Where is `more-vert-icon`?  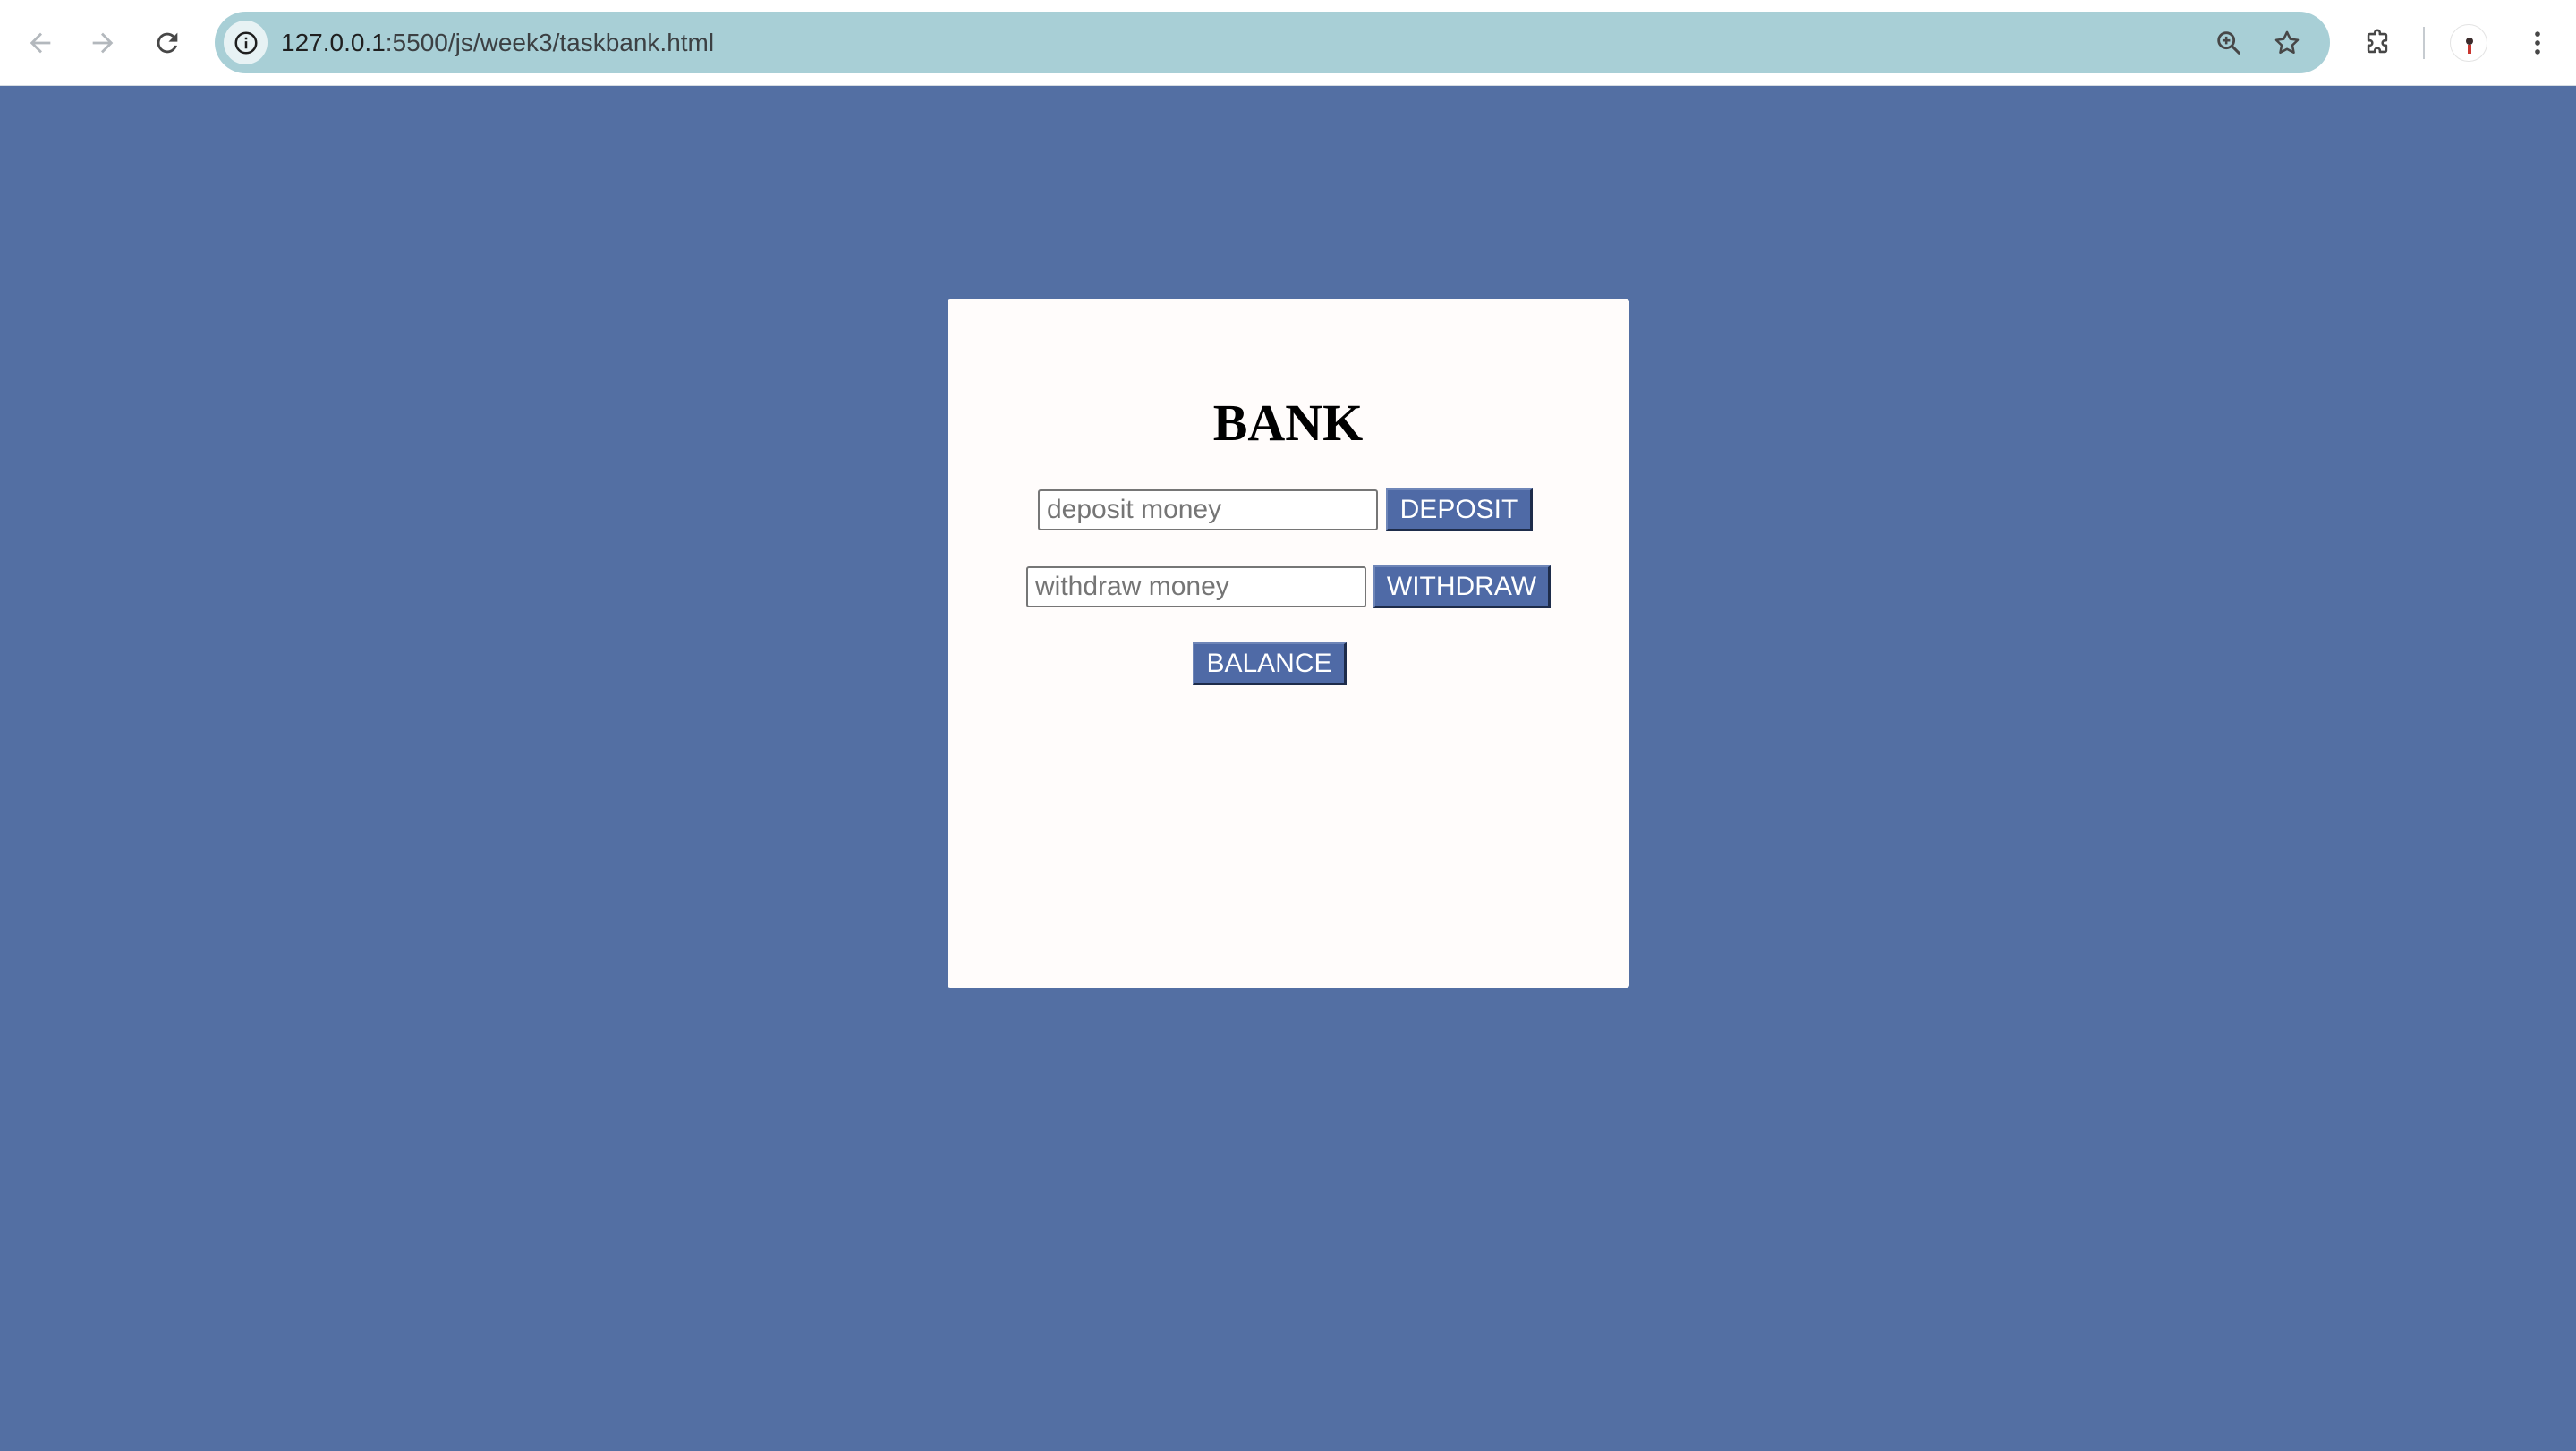 more-vert-icon is located at coordinates (2537, 43).